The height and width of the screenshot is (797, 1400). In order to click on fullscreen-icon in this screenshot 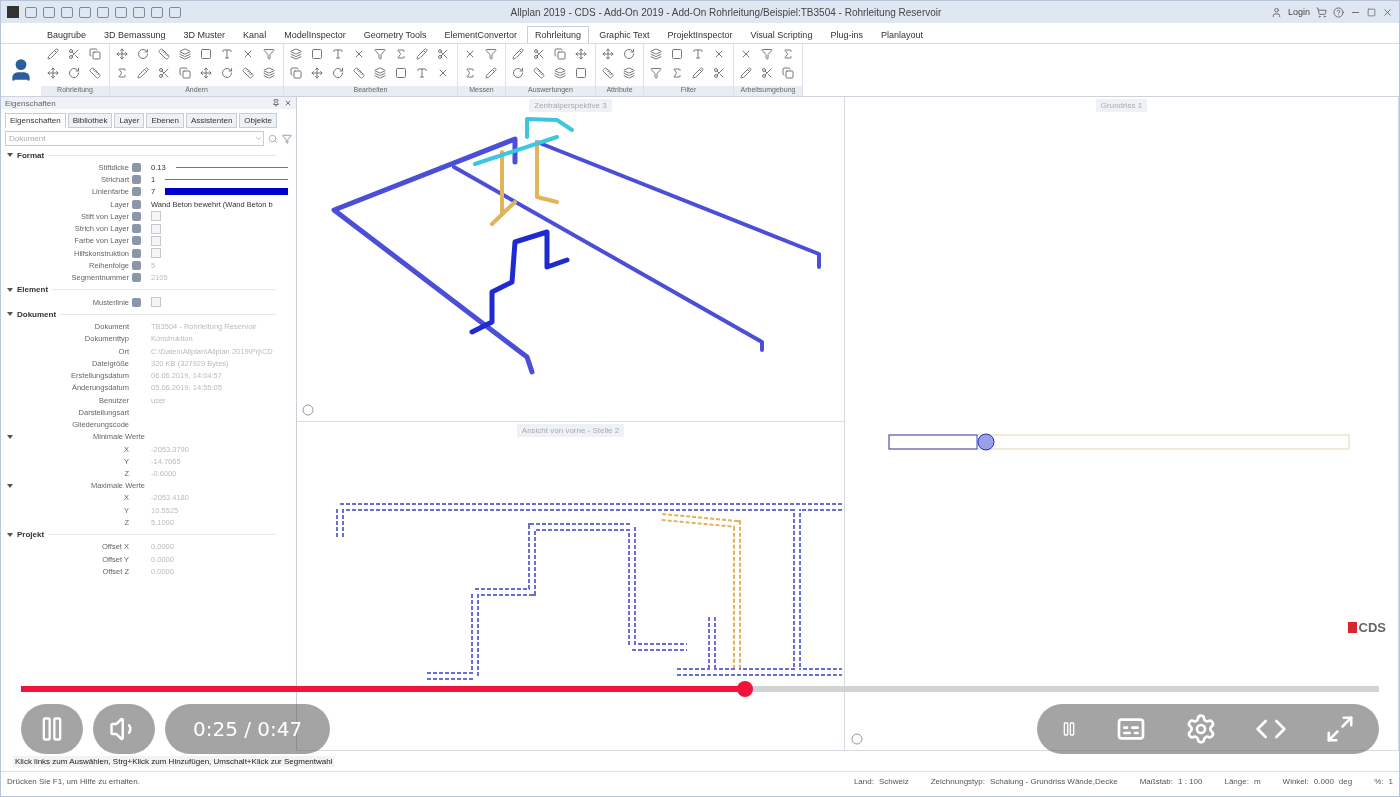, I will do `click(1340, 729)`.